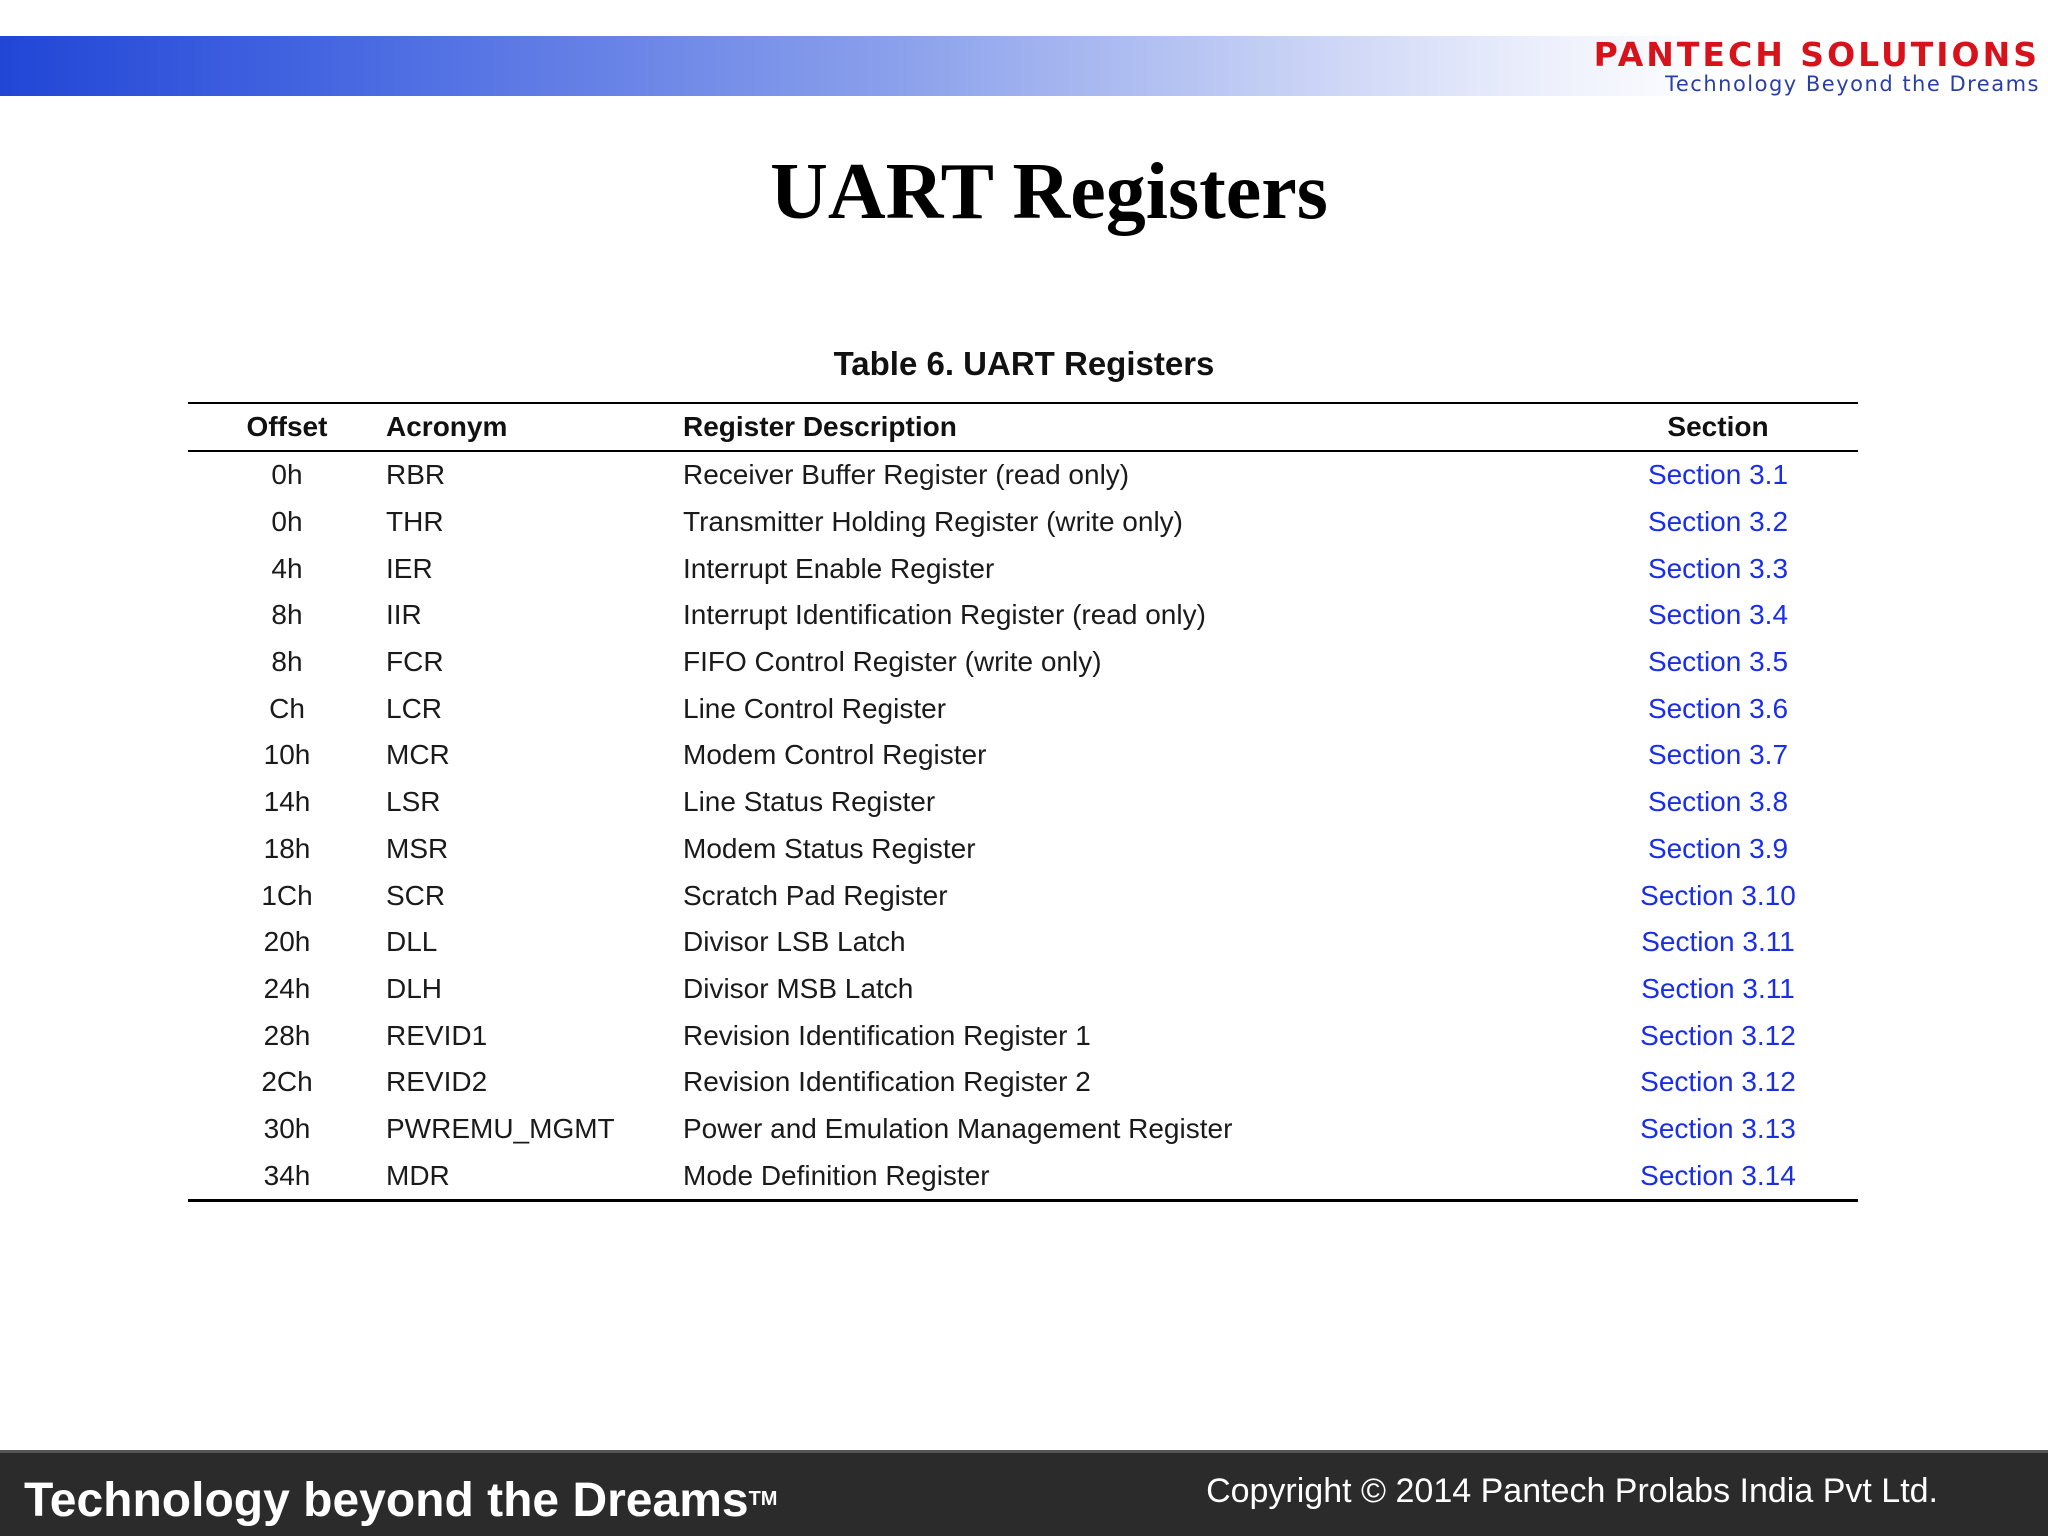  I want to click on cell-offset: 14h, so click(287, 802).